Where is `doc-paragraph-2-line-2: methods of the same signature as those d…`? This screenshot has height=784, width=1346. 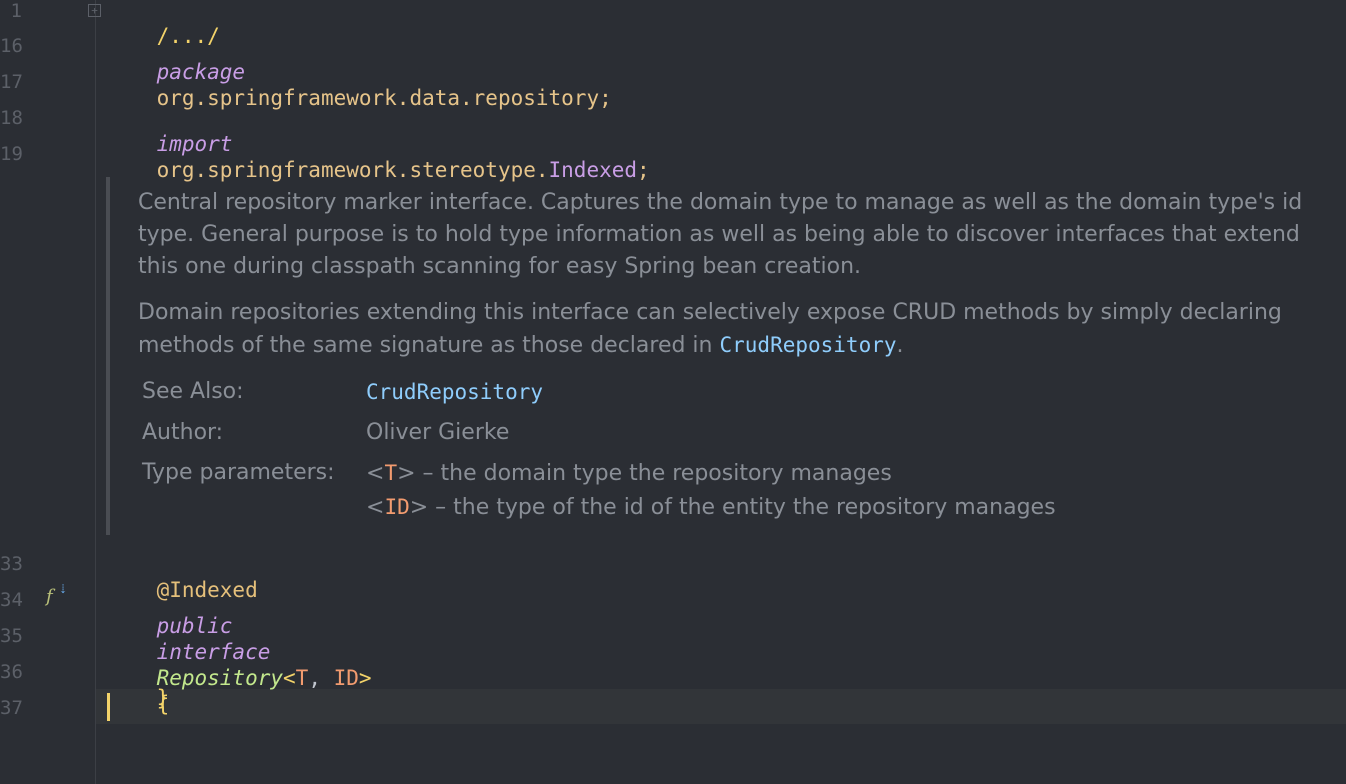
doc-paragraph-2-line-2: methods of the same signature as those d… is located at coordinates (742, 345).